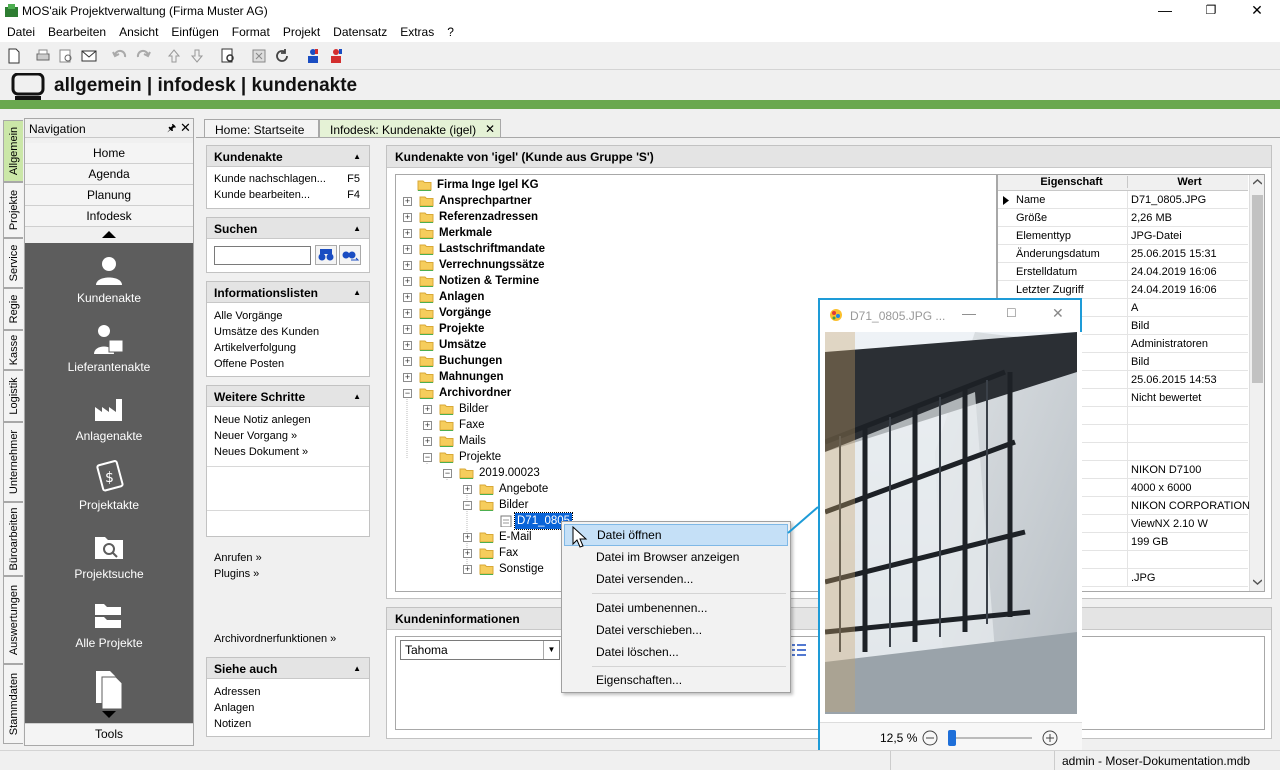 This screenshot has height=770, width=1280. Describe the element at coordinates (1123, 272) in the screenshot. I see `property-row: Erstelldatum 24.04.2019 16:06` at that location.